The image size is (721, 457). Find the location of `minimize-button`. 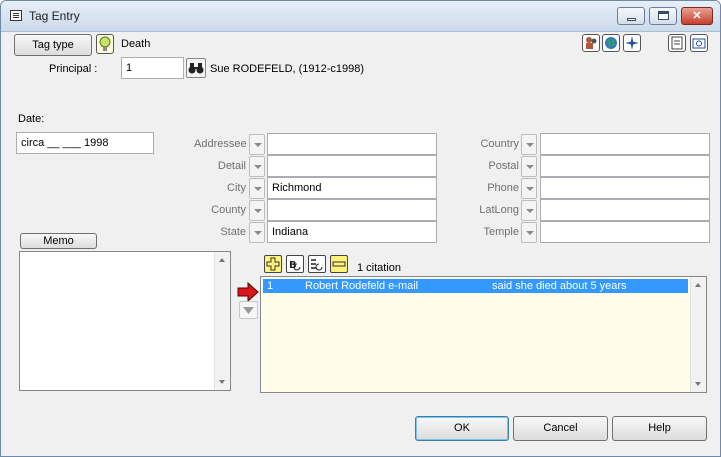

minimize-button is located at coordinates (631, 16).